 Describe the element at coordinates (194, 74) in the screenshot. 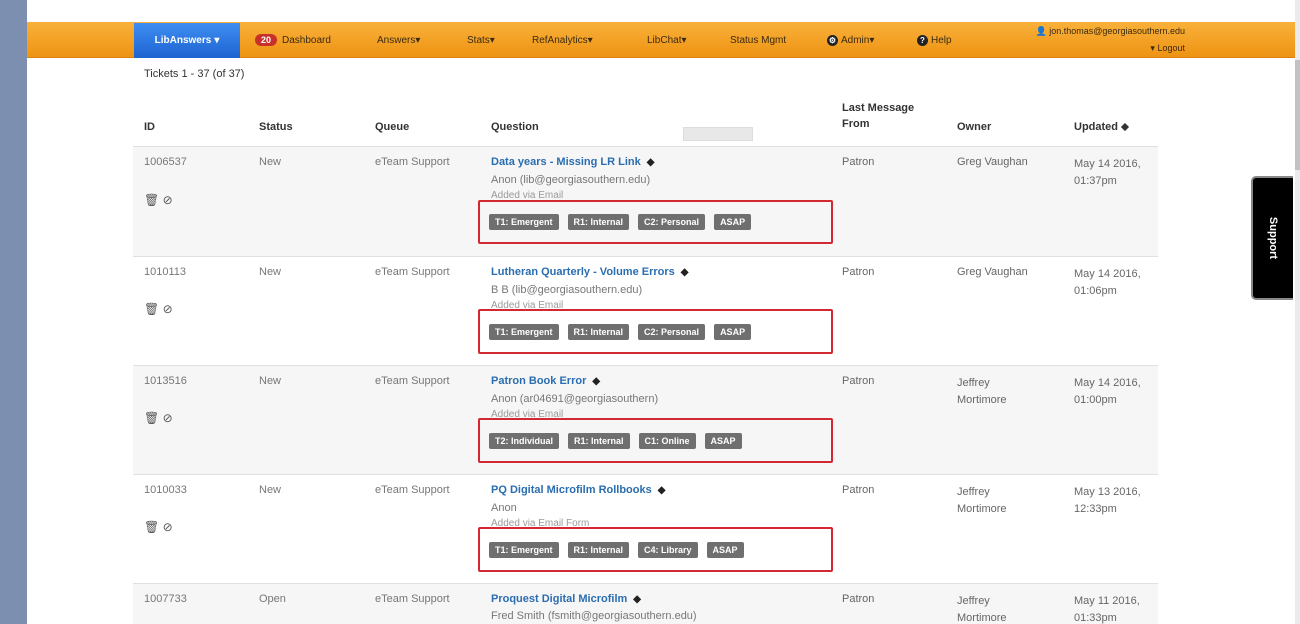

I see `tickets-count: Tickets 1 - 37 (of 37)` at that location.